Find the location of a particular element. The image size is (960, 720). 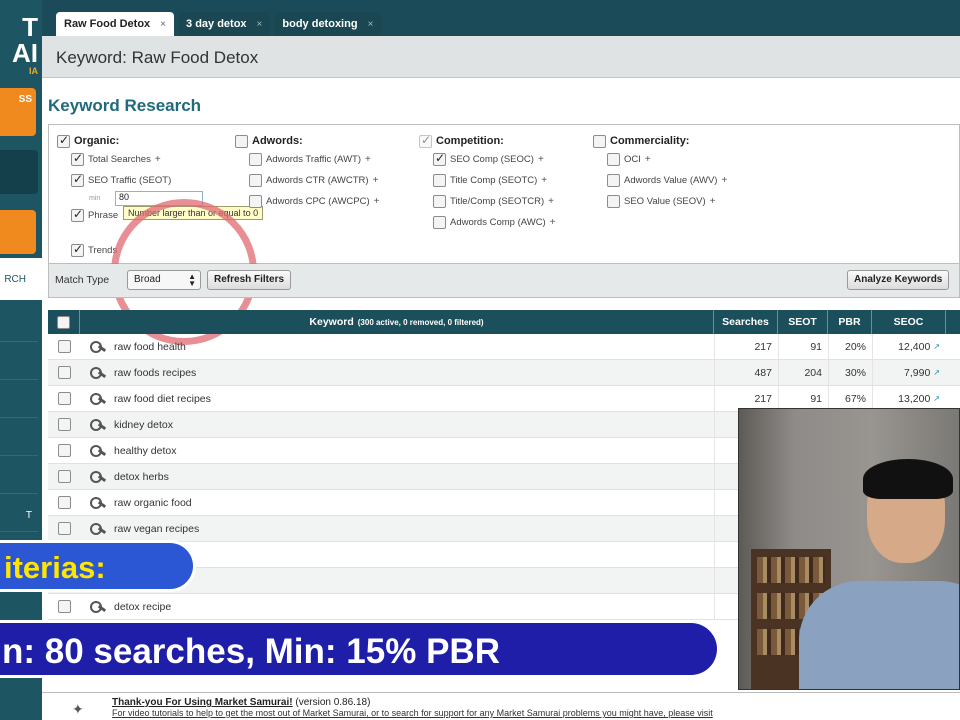

row-keyword: raw food diet recipes is located at coordinates (162, 398).